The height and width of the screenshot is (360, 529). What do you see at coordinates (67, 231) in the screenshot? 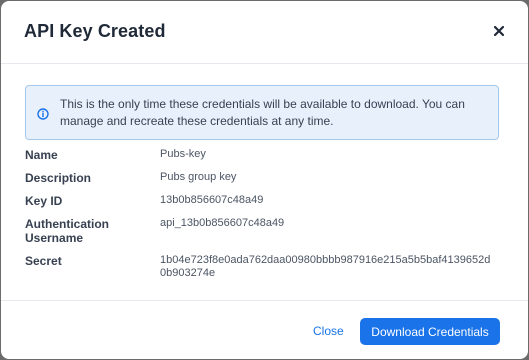
I see `detail-label: Authentication Username` at bounding box center [67, 231].